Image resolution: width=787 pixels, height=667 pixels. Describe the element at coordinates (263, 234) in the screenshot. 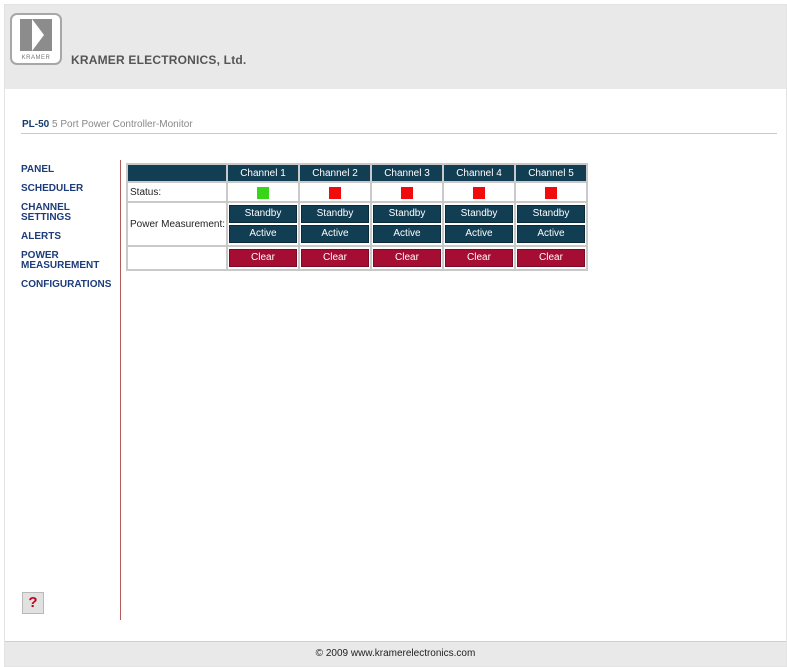

I see `channel-1-active-button: Active` at that location.